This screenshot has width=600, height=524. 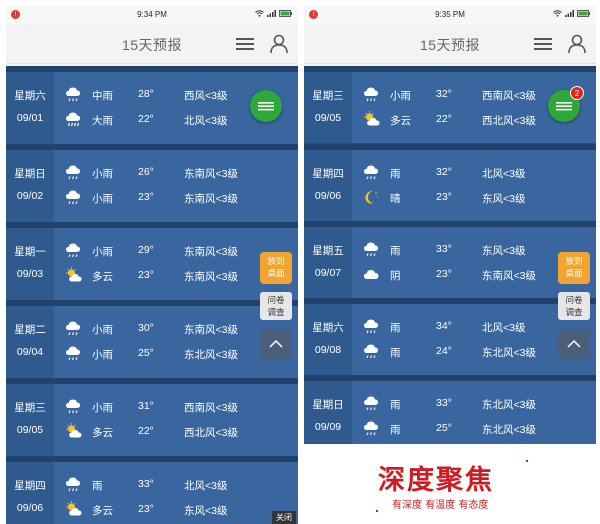 What do you see at coordinates (436, 480) in the screenshot?
I see `watermark-title: 深度聚焦` at bounding box center [436, 480].